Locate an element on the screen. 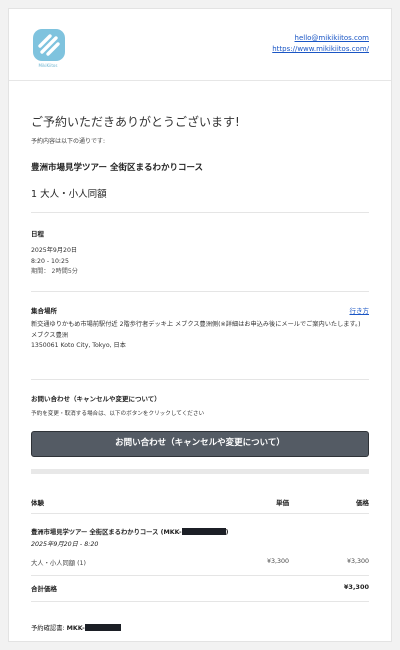 This screenshot has height=650, width=400. confirmation-prefix: MKK- is located at coordinates (75, 628).